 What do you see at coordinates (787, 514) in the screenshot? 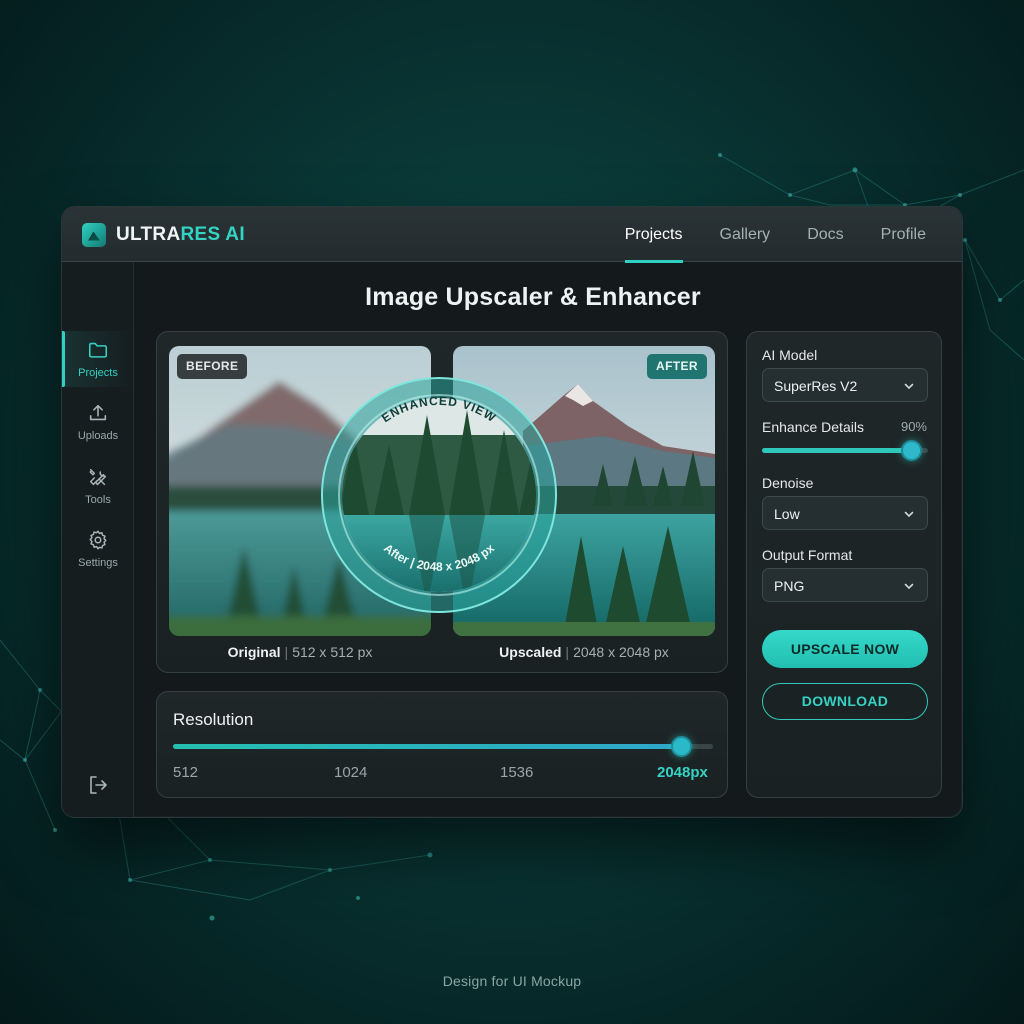
I see `denoise-value: Low` at bounding box center [787, 514].